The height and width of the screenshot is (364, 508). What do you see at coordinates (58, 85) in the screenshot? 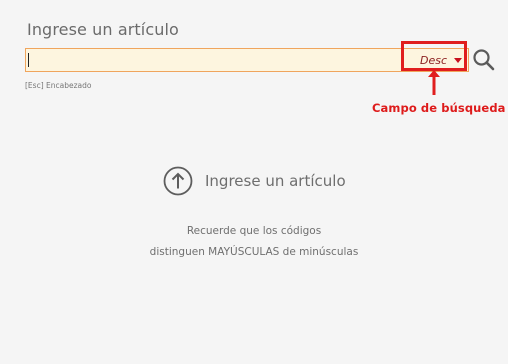
I see `keyboard-shortcut-hint: [Esc] Encabezado` at bounding box center [58, 85].